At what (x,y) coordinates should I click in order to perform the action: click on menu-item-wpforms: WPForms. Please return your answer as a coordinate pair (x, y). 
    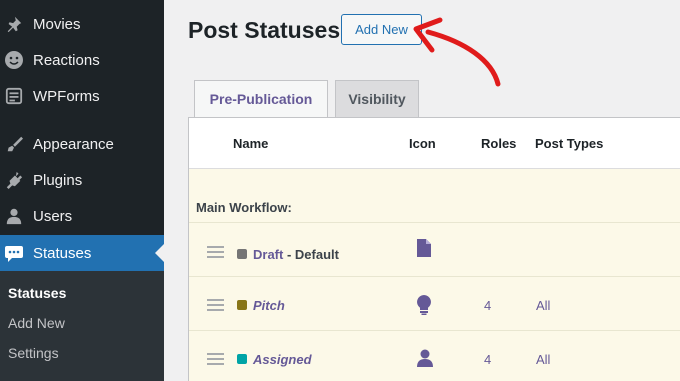
    Looking at the image, I should click on (82, 96).